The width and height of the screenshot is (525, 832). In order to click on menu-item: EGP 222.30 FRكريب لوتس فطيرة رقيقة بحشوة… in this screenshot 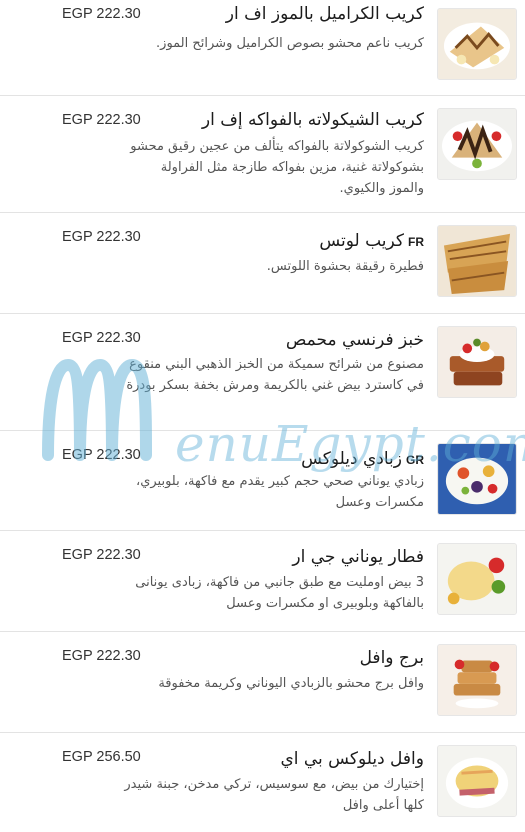, I will do `click(262, 263)`.